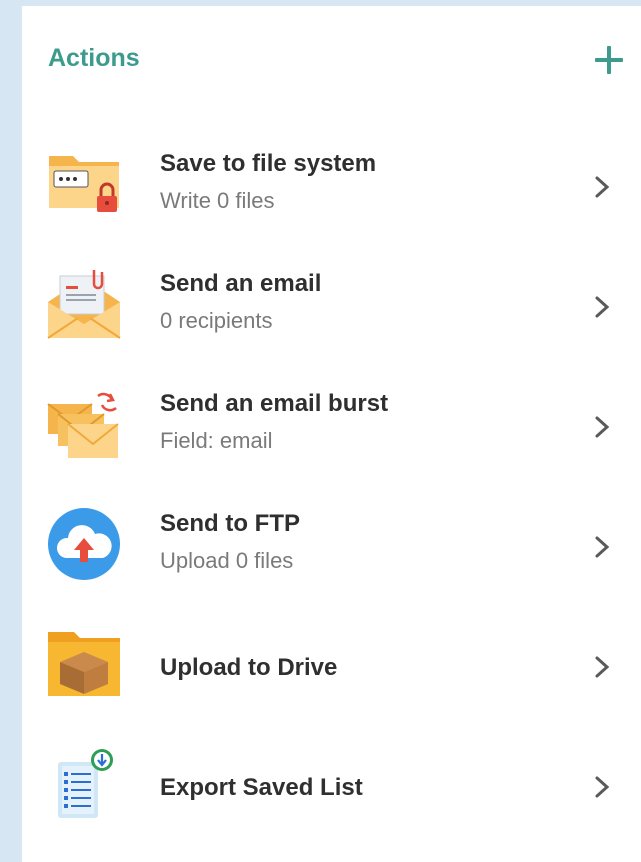 The width and height of the screenshot is (641, 862). Describe the element at coordinates (249, 667) in the screenshot. I see `action-label: Upload to Drive` at that location.